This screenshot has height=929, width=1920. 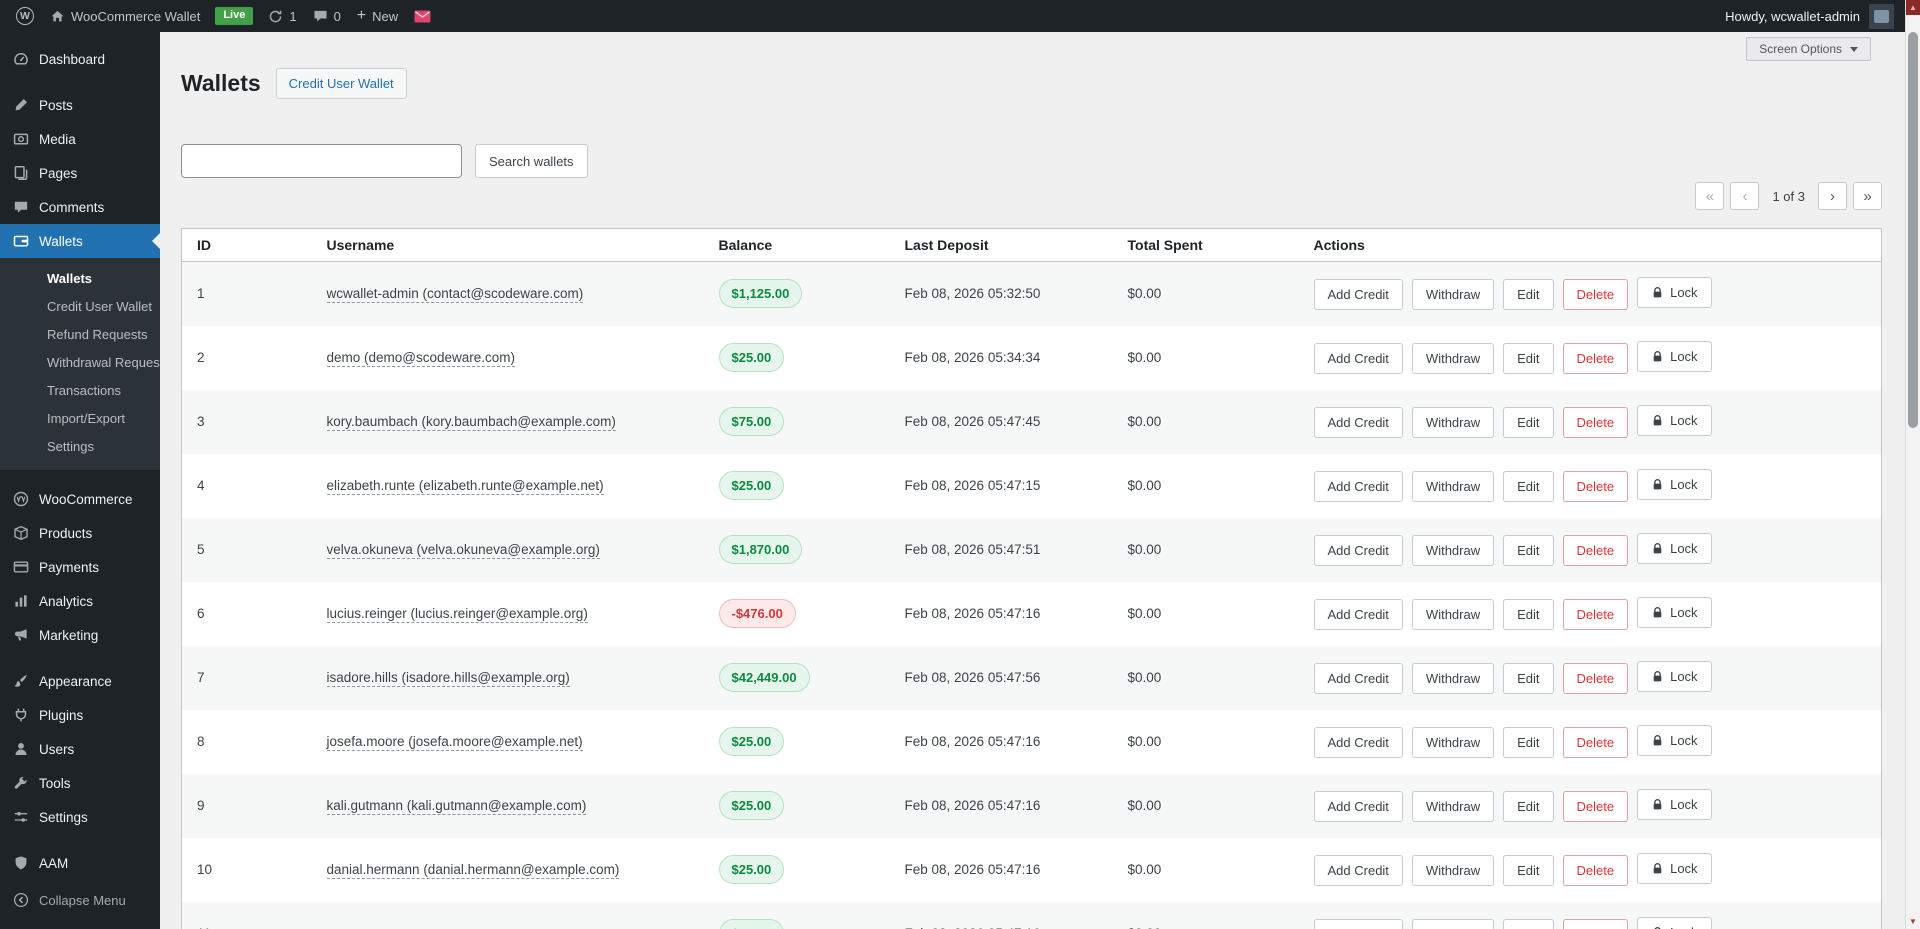 What do you see at coordinates (80, 900) in the screenshot?
I see `collapse-menu-button: Collapse Menu` at bounding box center [80, 900].